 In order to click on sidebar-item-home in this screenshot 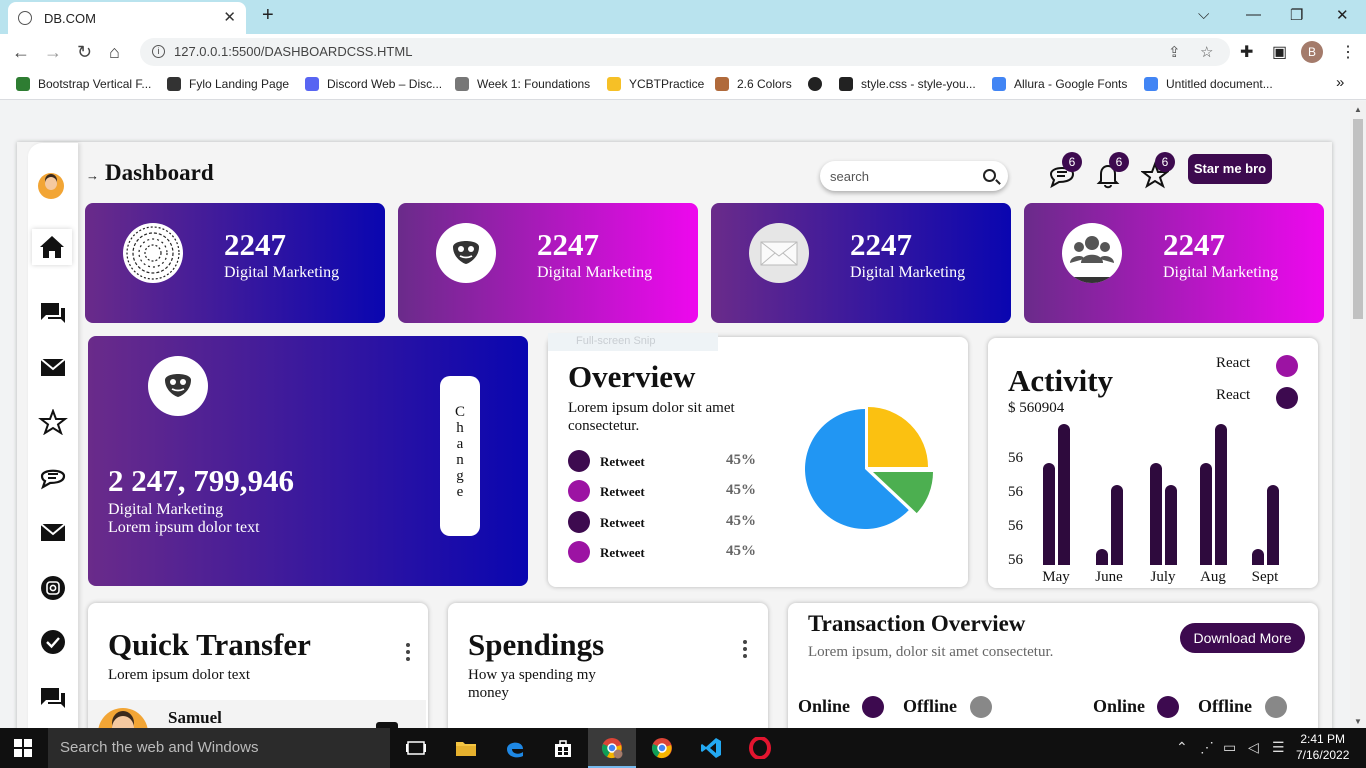, I will do `click(52, 247)`.